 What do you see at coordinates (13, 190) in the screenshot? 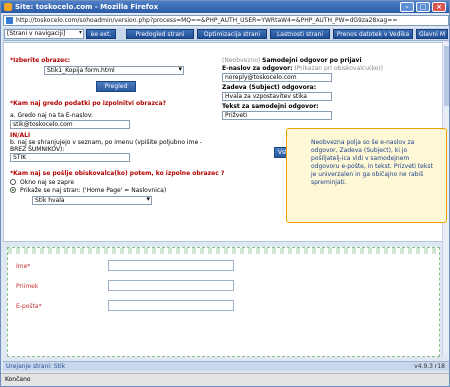
I see `show-page-radio` at bounding box center [13, 190].